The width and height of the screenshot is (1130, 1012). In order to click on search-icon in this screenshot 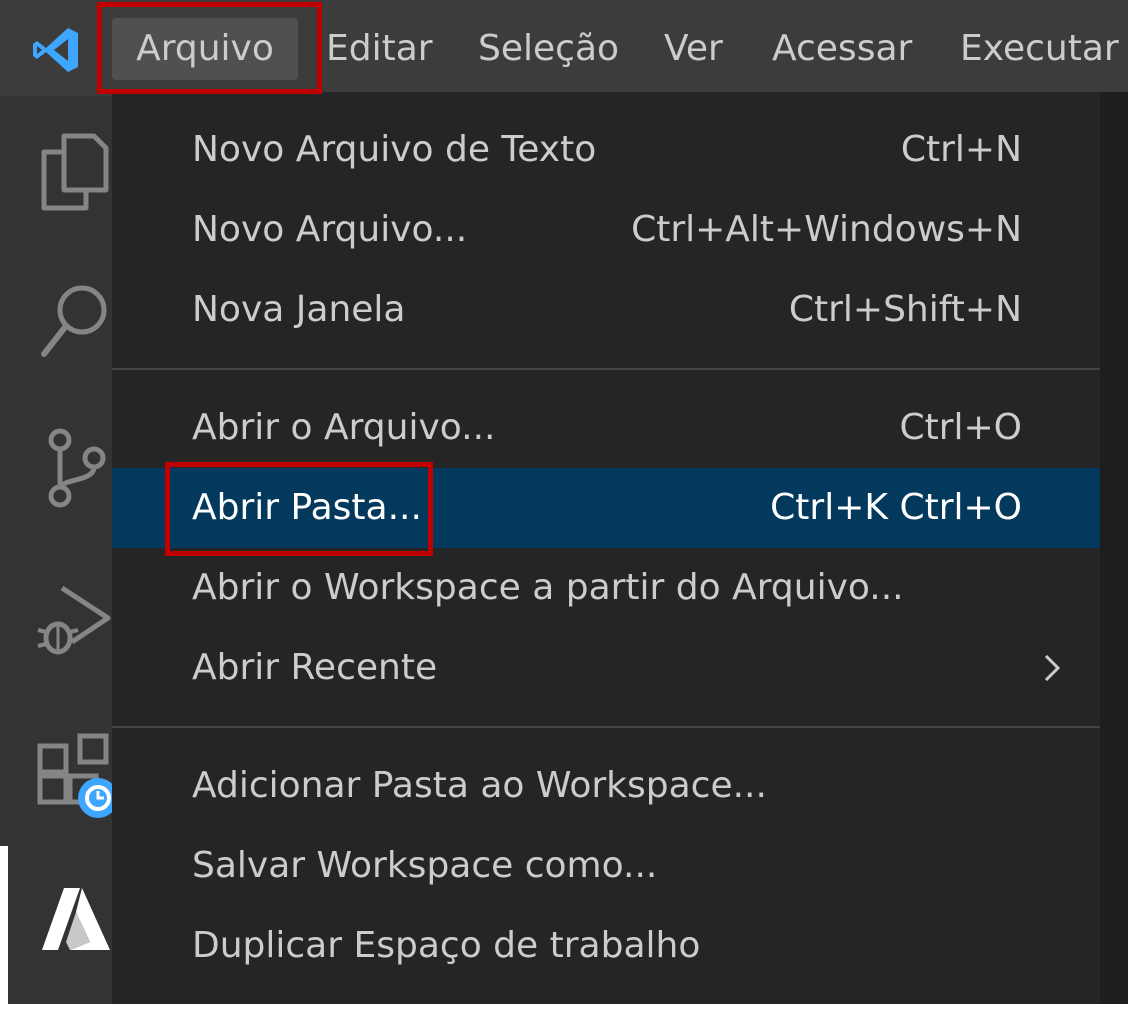, I will do `click(75, 322)`.